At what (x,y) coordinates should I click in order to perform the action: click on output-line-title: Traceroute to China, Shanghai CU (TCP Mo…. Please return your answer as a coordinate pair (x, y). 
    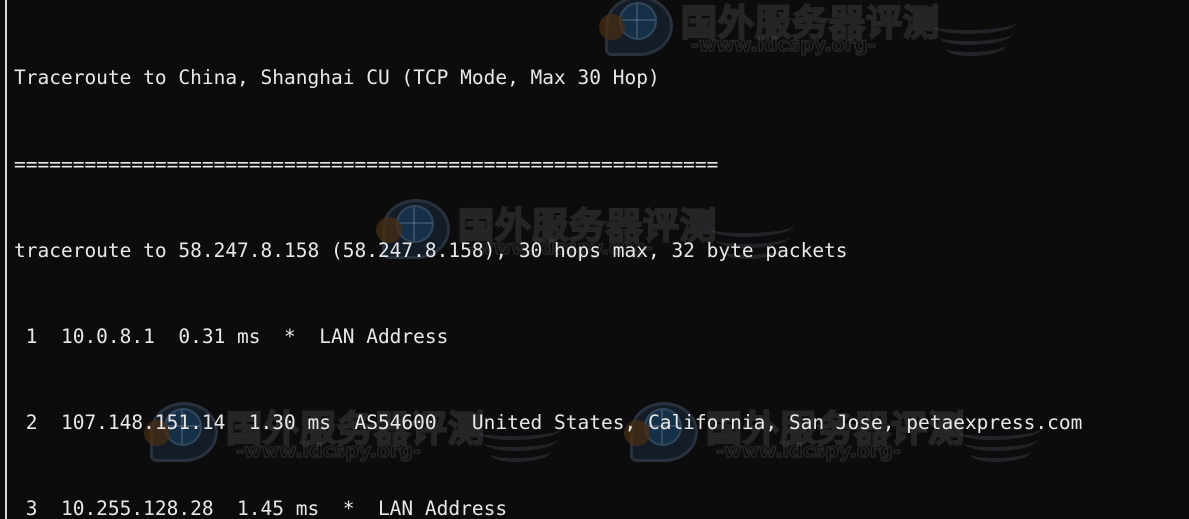
    Looking at the image, I should click on (337, 78).